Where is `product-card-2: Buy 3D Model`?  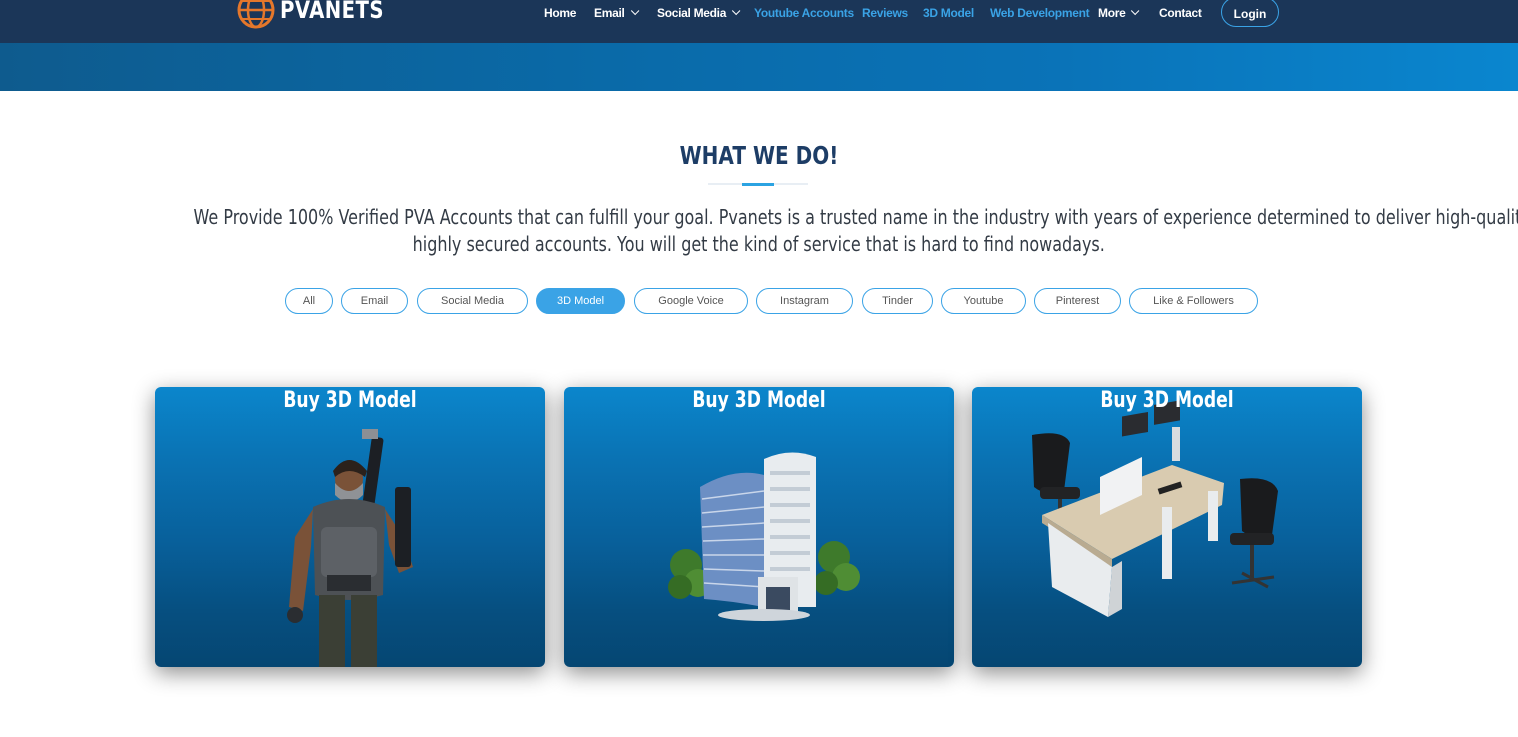
product-card-2: Buy 3D Model is located at coordinates (759, 527).